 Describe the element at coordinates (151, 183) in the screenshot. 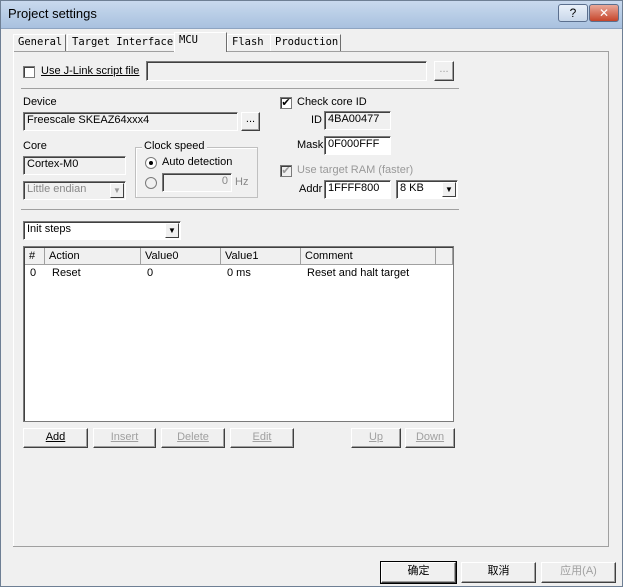

I see `manual-clock-radio` at that location.